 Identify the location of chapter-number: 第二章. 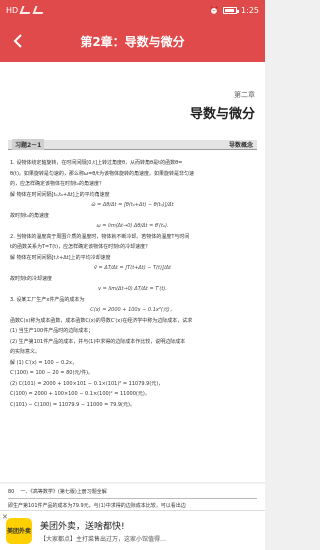
(244, 95).